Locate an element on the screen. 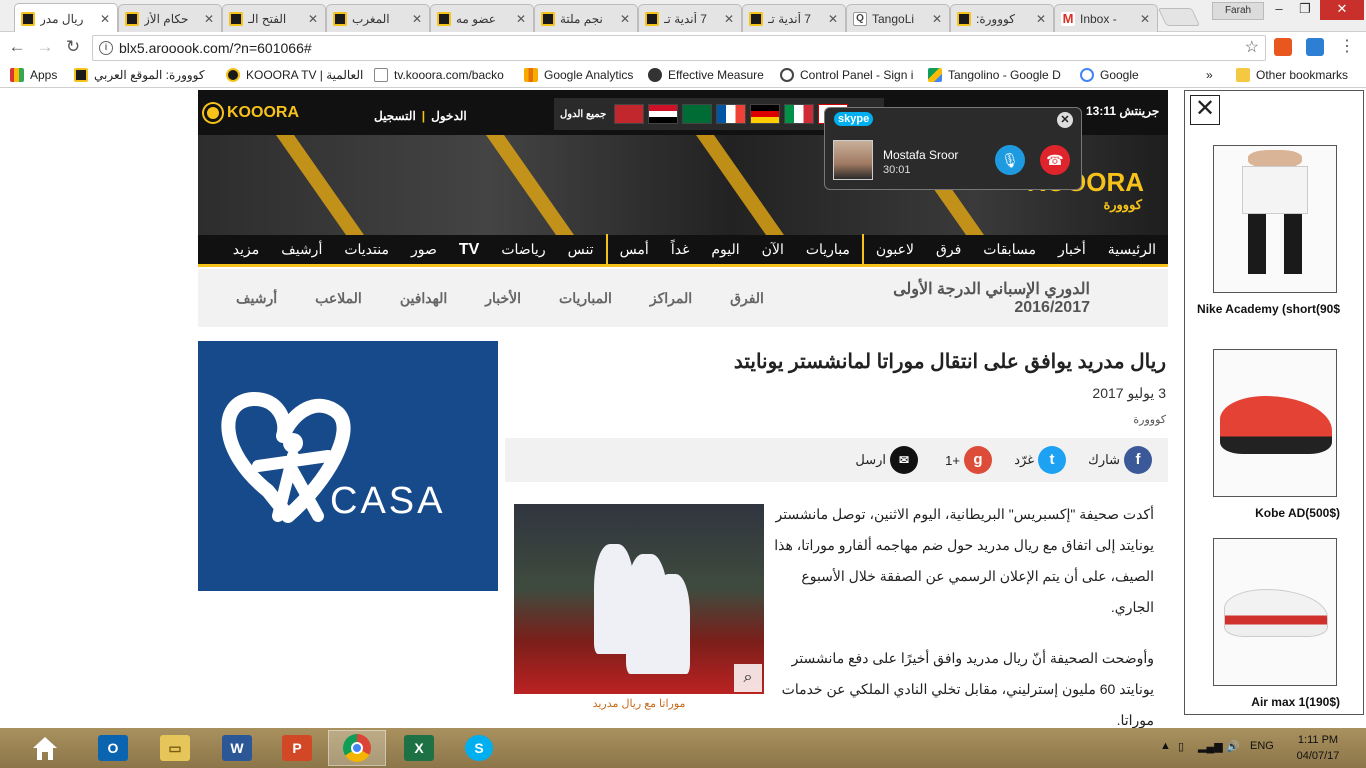 The width and height of the screenshot is (1366, 768). tab-item: كووورة: ✕ is located at coordinates (1002, 18).